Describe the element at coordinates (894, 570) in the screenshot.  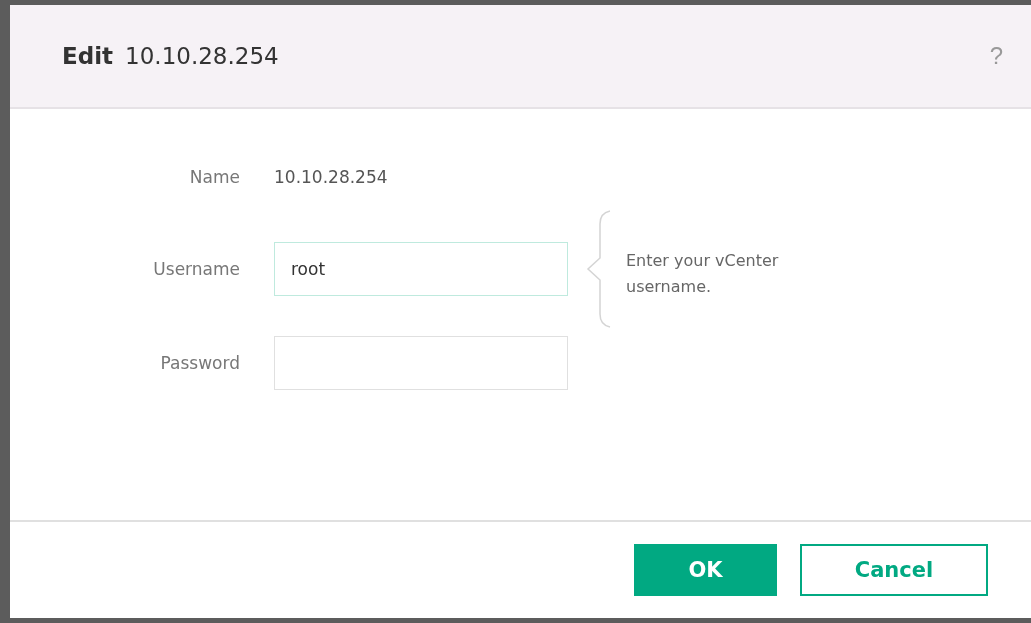
I see `cancel-button: Cancel` at that location.